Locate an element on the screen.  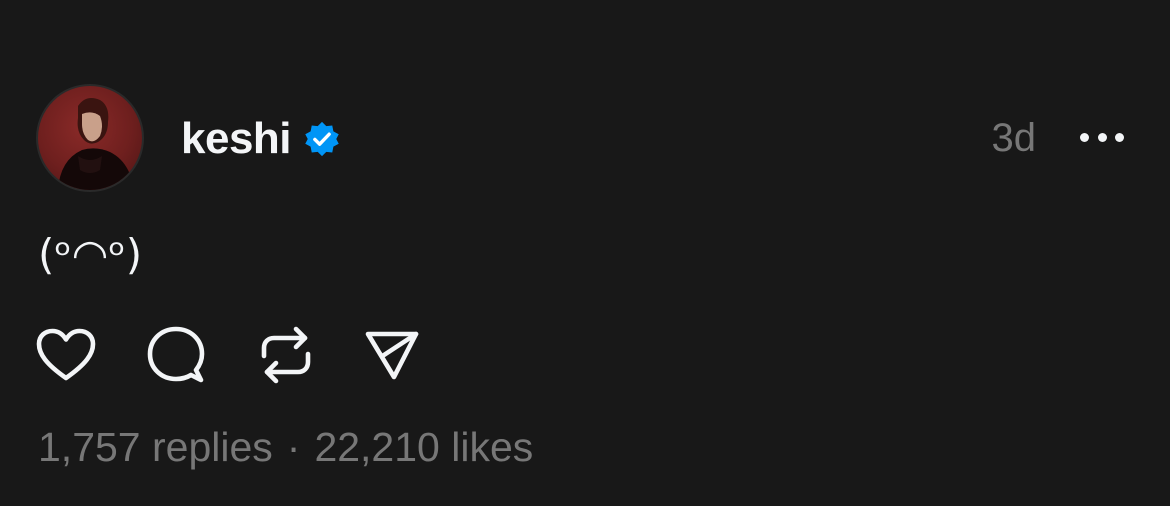
comment-icon is located at coordinates (176, 354).